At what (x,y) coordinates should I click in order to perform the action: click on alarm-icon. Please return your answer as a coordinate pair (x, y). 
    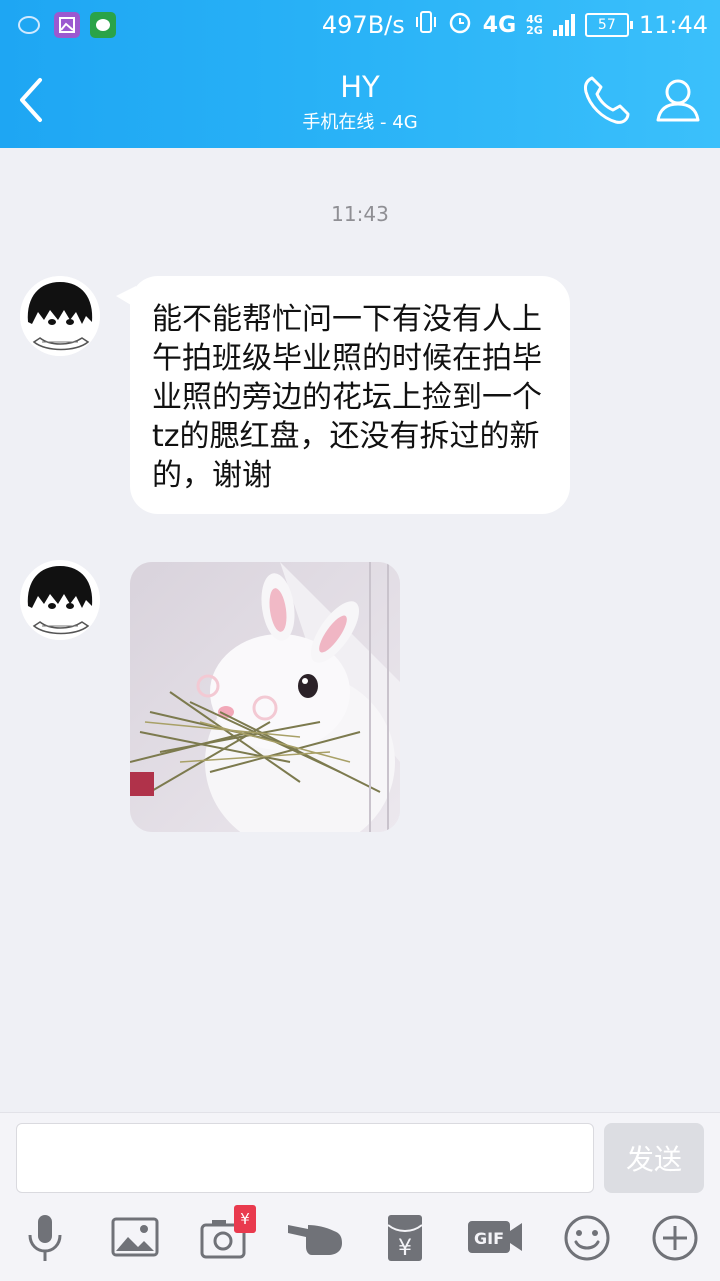
    Looking at the image, I should click on (460, 25).